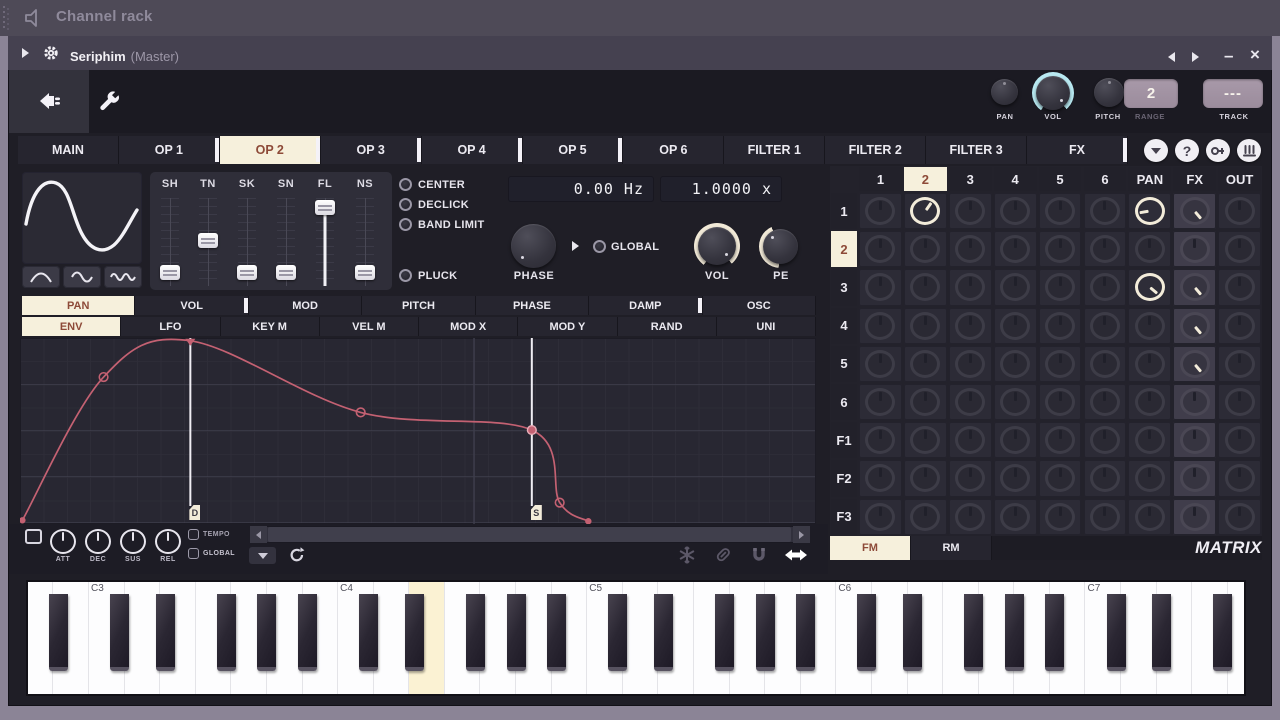 This screenshot has height=720, width=1280. Describe the element at coordinates (6, 18) in the screenshot. I see `drag-handle` at that location.